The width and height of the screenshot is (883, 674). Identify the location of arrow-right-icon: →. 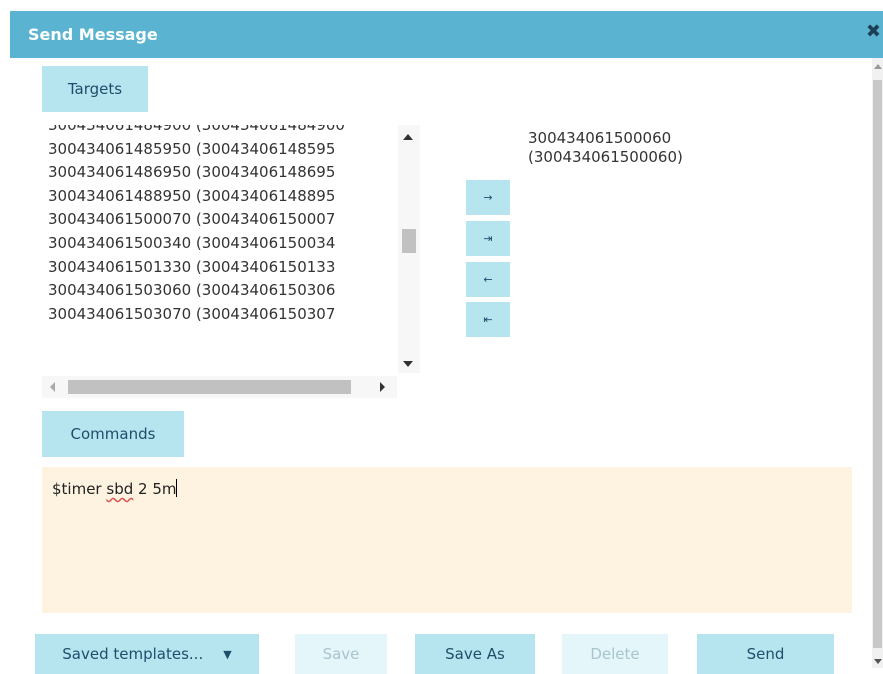
(488, 197).